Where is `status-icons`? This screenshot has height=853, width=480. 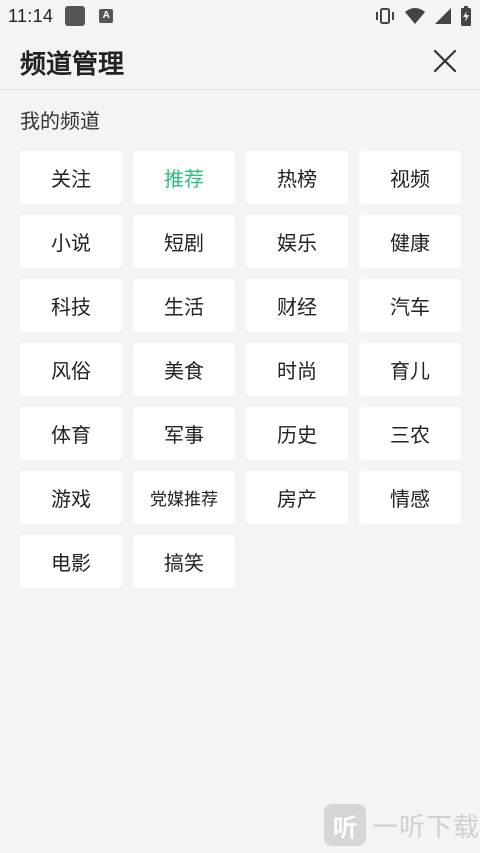
status-icons is located at coordinates (423, 16).